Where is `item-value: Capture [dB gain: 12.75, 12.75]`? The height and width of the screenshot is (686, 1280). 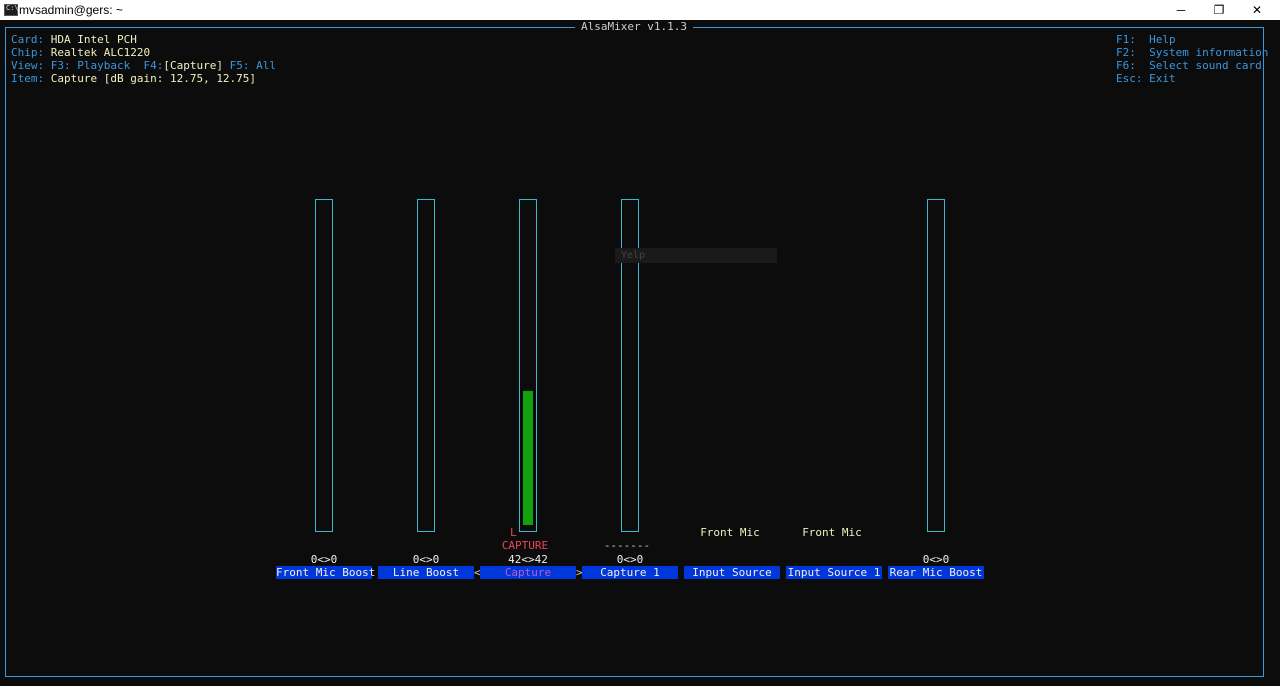 item-value: Capture [dB gain: 12.75, 12.75] is located at coordinates (153, 78).